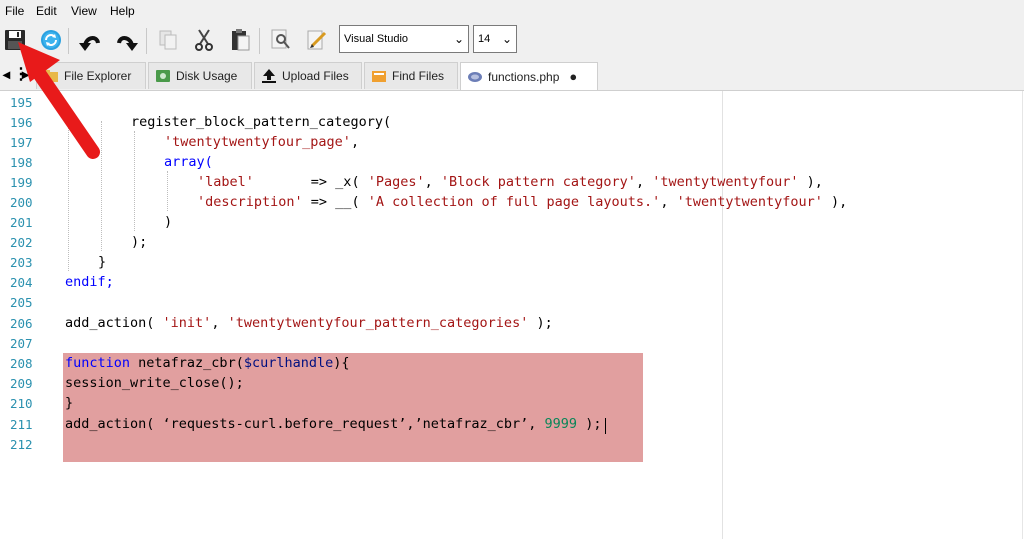 This screenshot has width=1024, height=539. Describe the element at coordinates (168, 222) in the screenshot. I see `code-line-201: )` at that location.